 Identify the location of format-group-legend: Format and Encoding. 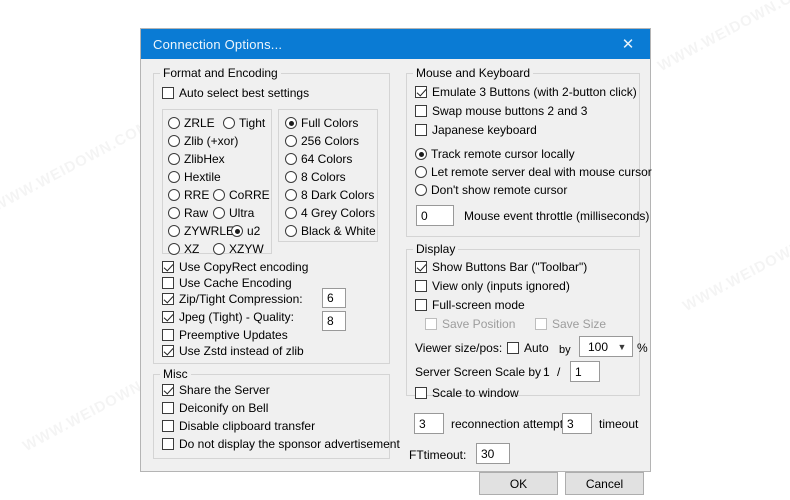
(220, 73).